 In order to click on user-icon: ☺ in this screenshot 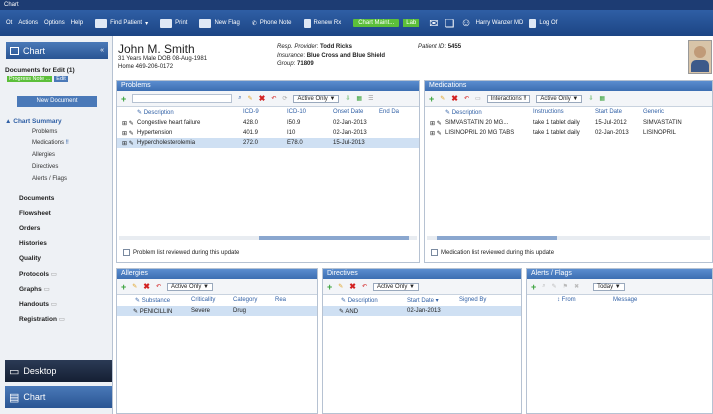, I will do `click(465, 23)`.